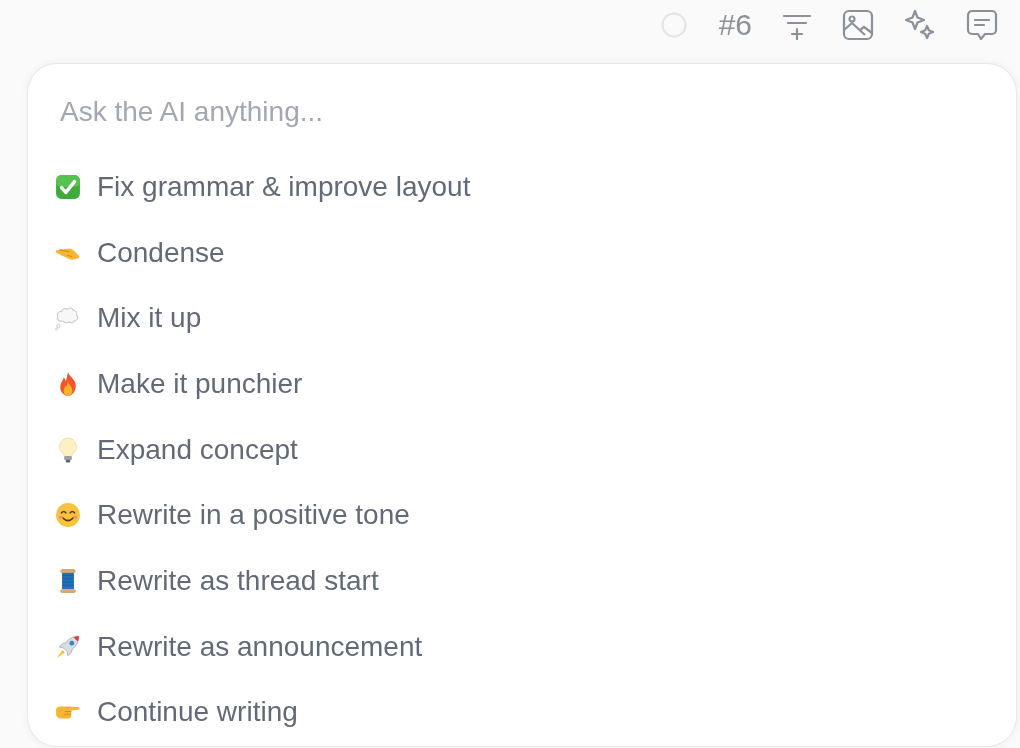  Describe the element at coordinates (217, 580) in the screenshot. I see `menu-item: Rewrite as thread start` at that location.